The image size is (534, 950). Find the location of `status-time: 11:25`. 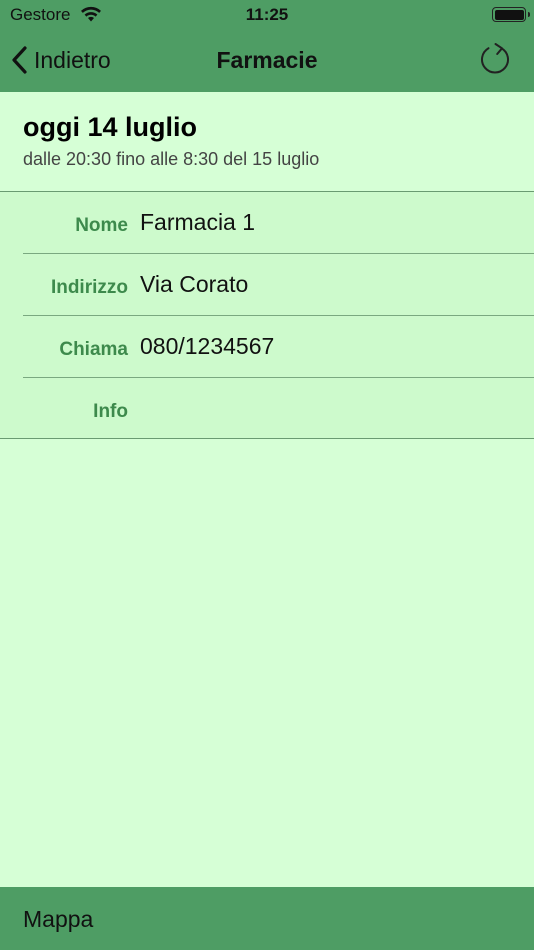

status-time: 11:25 is located at coordinates (267, 14).